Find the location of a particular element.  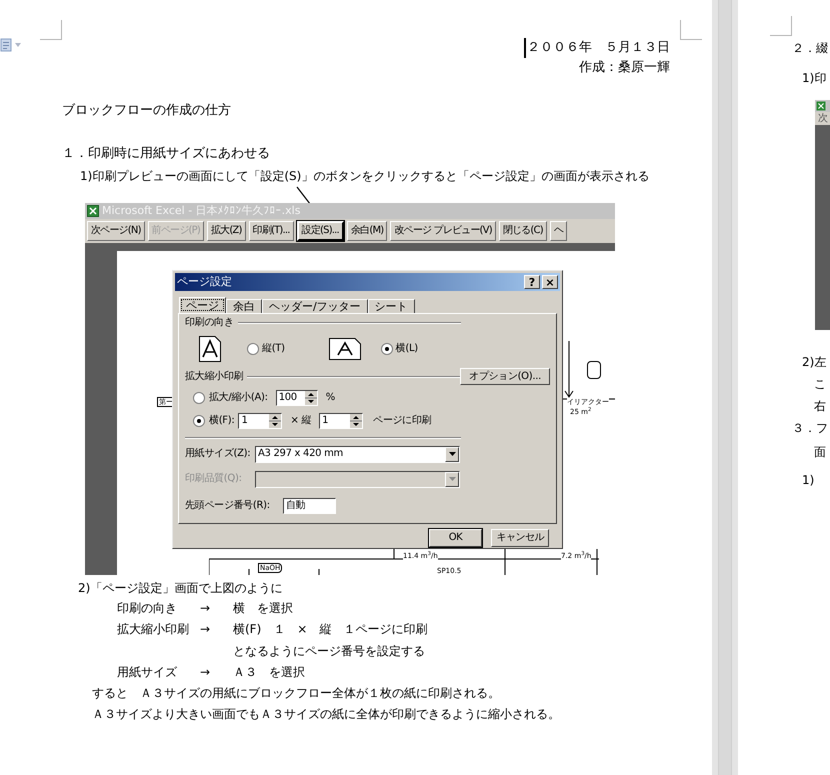

group-label: 拡大縮小印刷 is located at coordinates (214, 377).